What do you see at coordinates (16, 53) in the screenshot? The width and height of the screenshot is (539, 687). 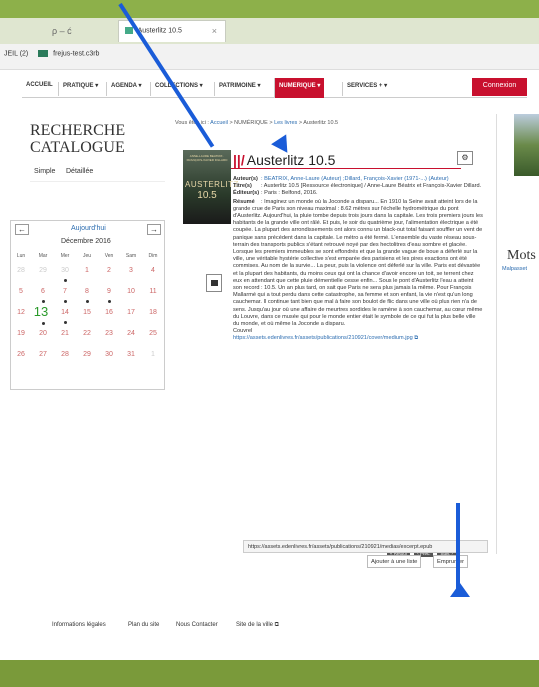 I see `favorites-prefix: JEIL (2)` at bounding box center [16, 53].